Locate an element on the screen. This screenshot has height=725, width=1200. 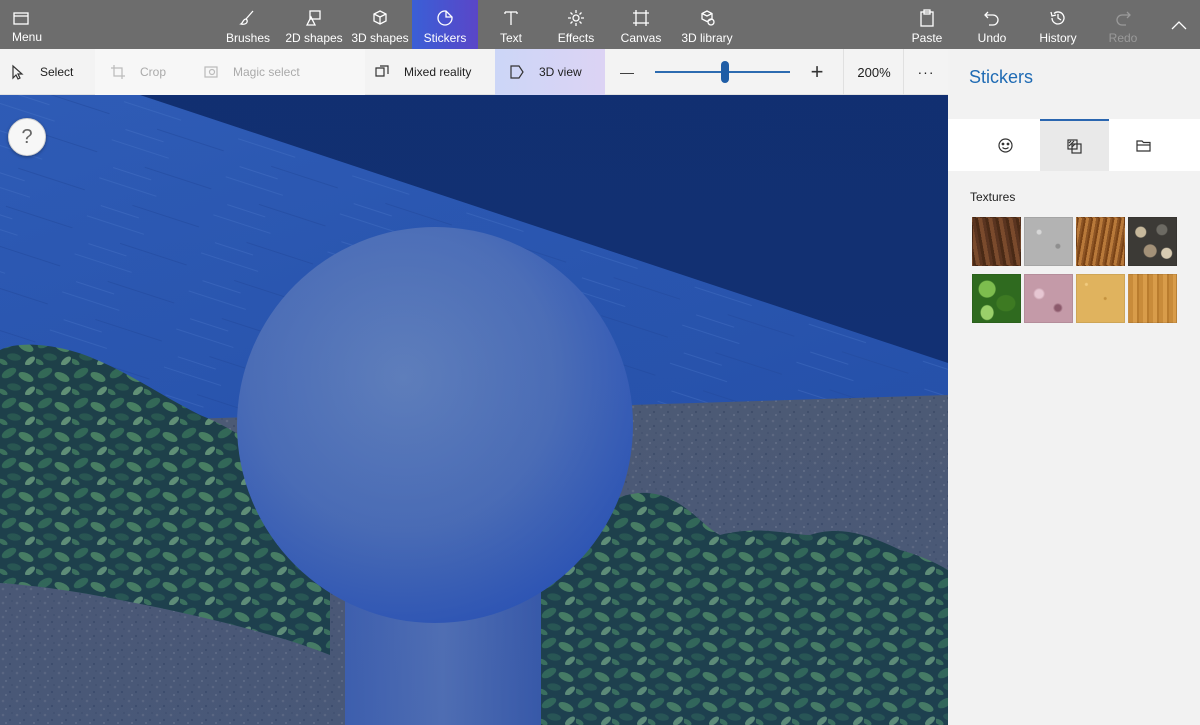
textures-icon is located at coordinates (1074, 146).